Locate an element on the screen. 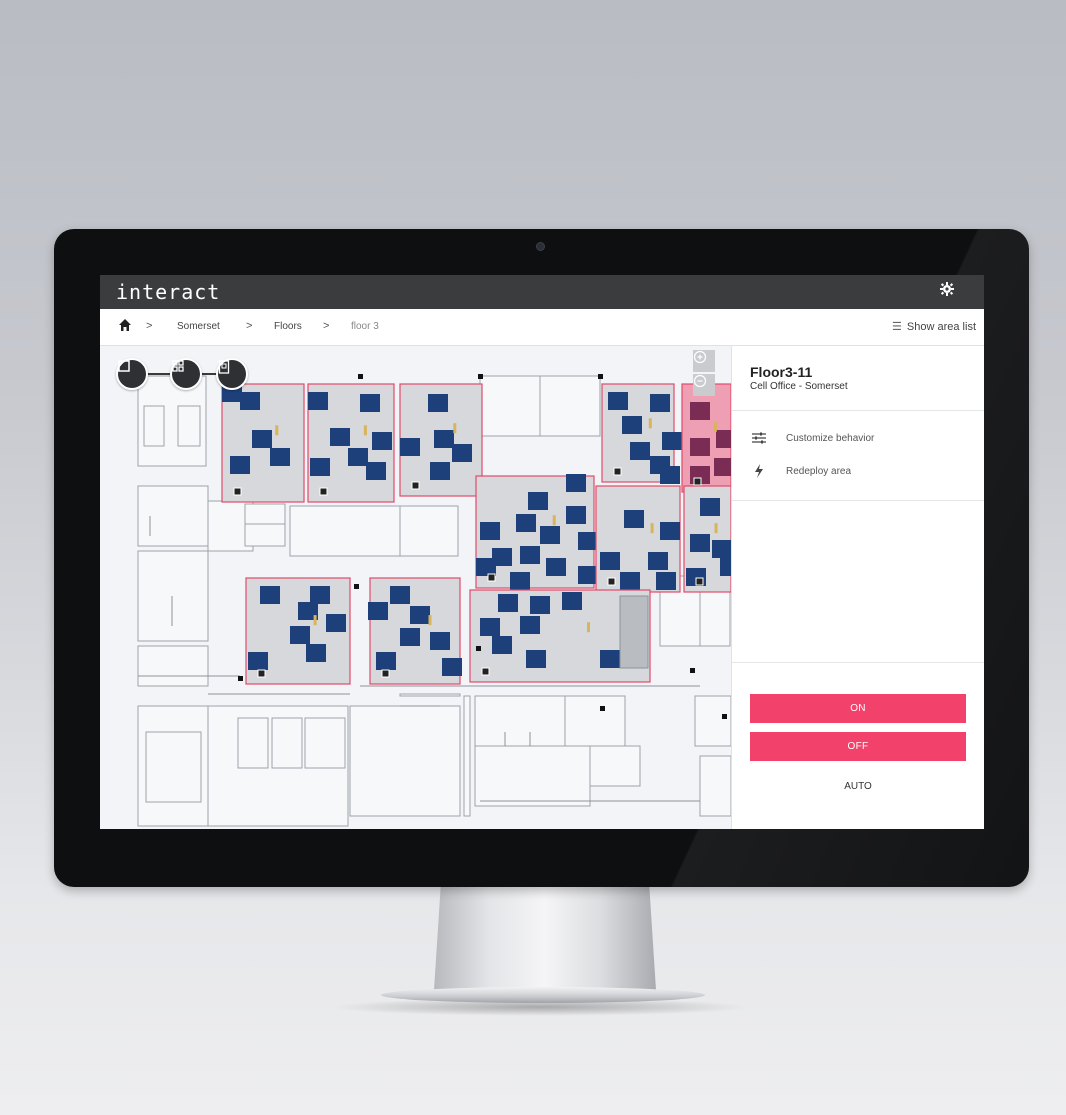 This screenshot has width=1066, height=1115. area-select-icon is located at coordinates (132, 374).